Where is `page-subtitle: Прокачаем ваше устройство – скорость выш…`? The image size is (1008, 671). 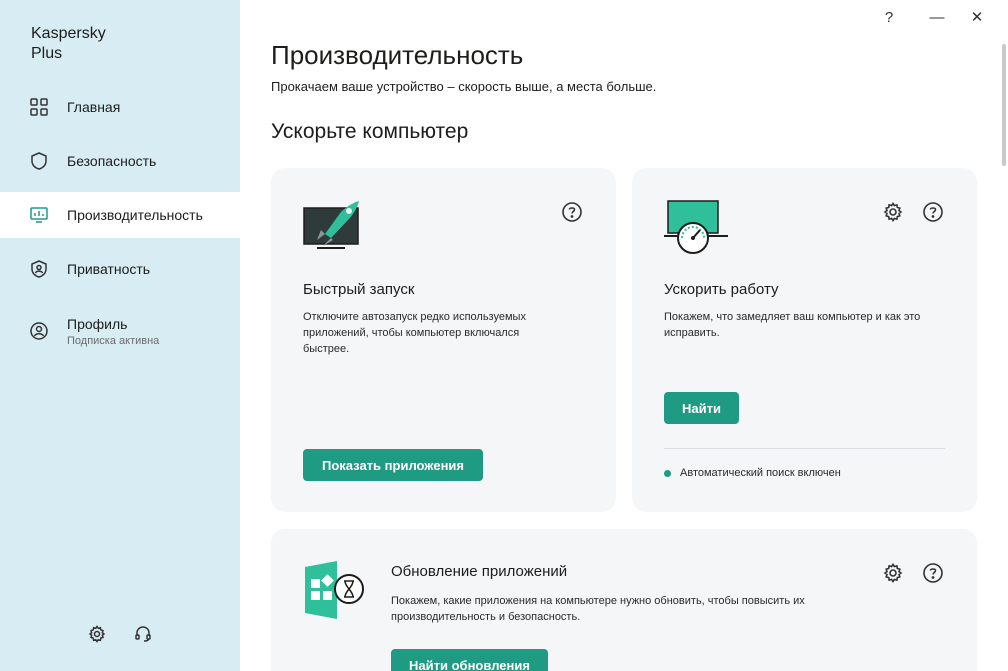
page-subtitle: Прокачаем ваше устройство – скорость выш… is located at coordinates (464, 86).